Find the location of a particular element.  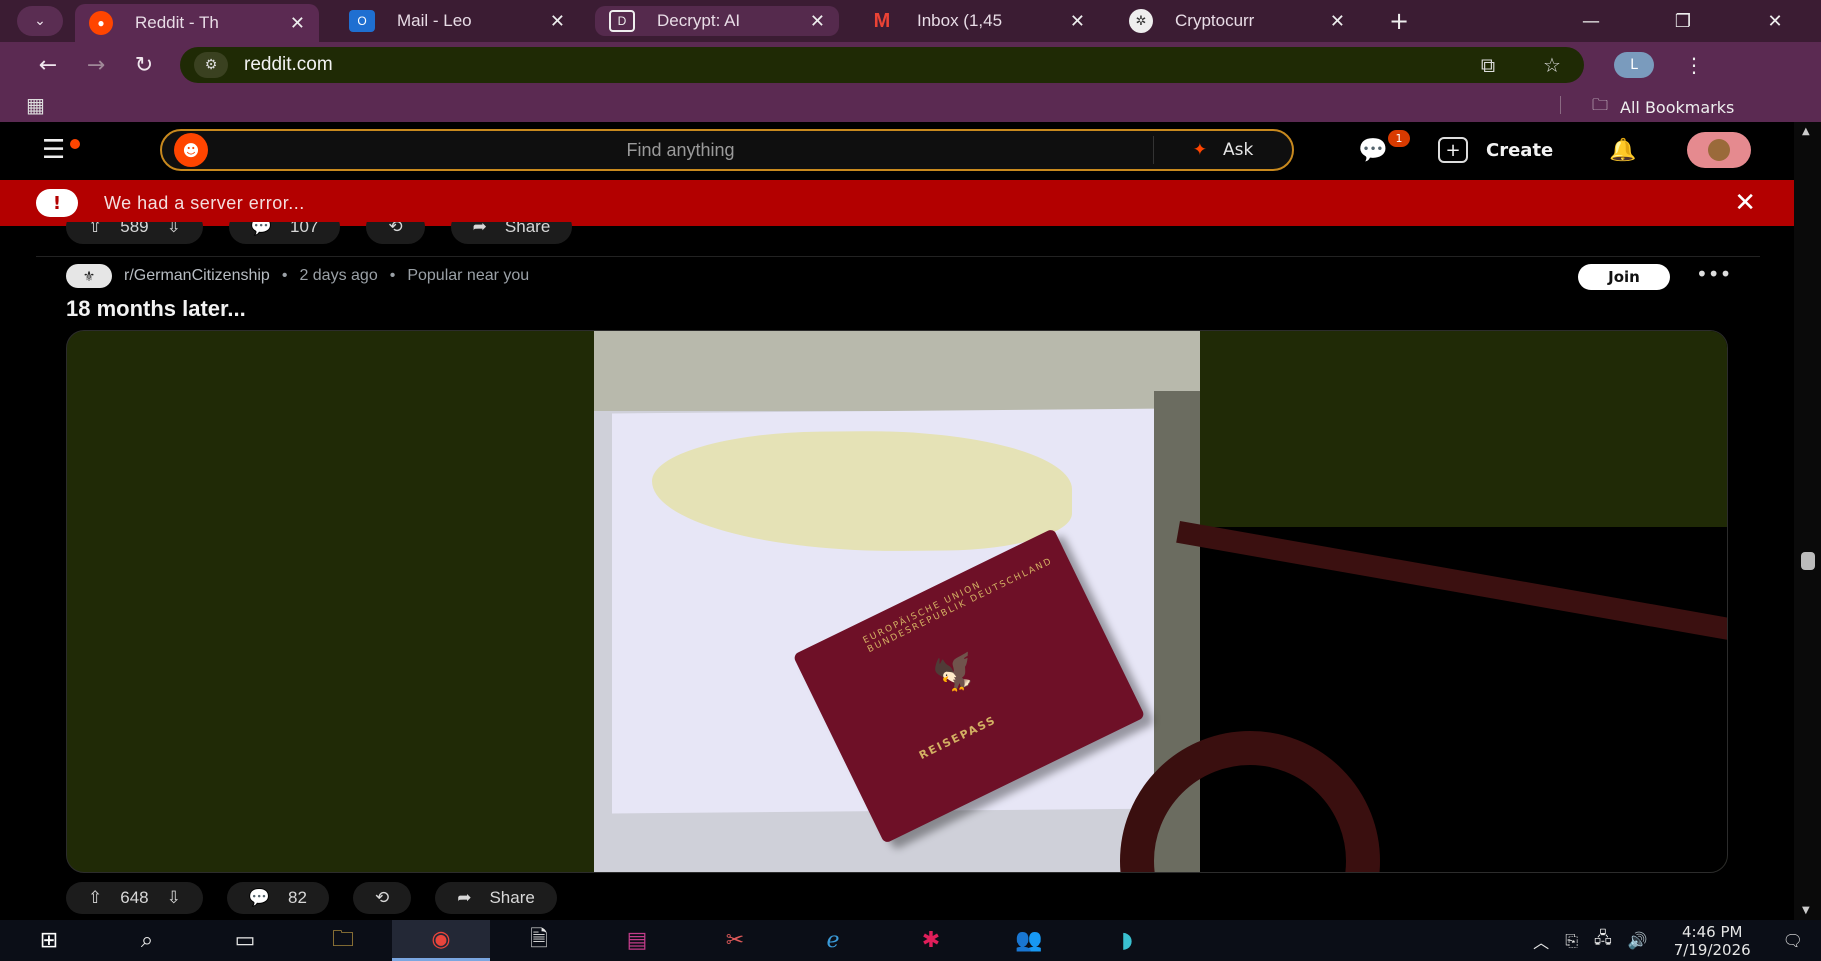

join-button: Join is located at coordinates (1624, 277).